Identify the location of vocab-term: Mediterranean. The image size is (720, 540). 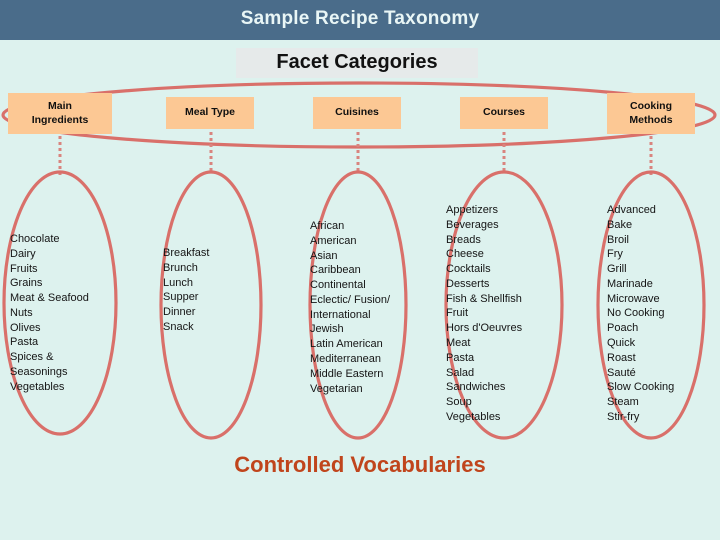
(345, 359).